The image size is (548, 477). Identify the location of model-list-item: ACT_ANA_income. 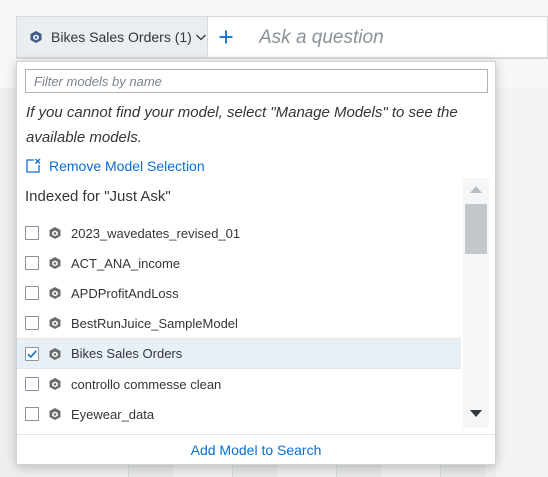
(239, 263).